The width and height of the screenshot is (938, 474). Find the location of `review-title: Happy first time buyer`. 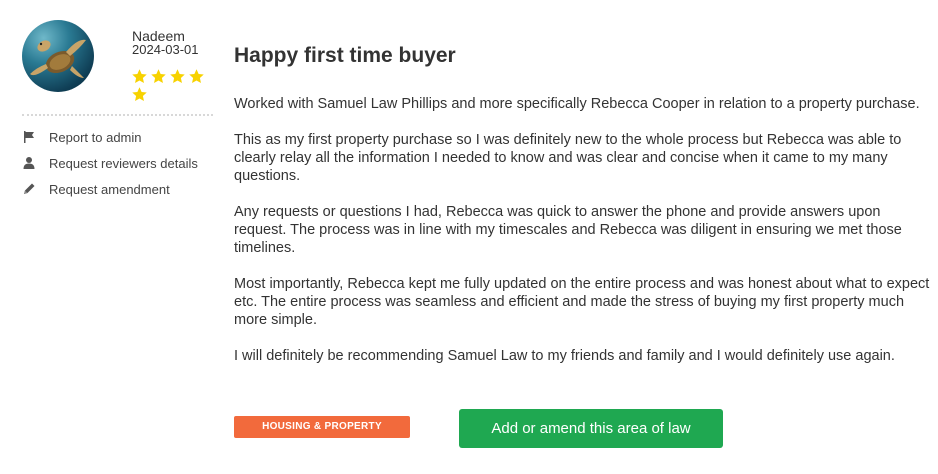

review-title: Happy first time buyer is located at coordinates (345, 55).